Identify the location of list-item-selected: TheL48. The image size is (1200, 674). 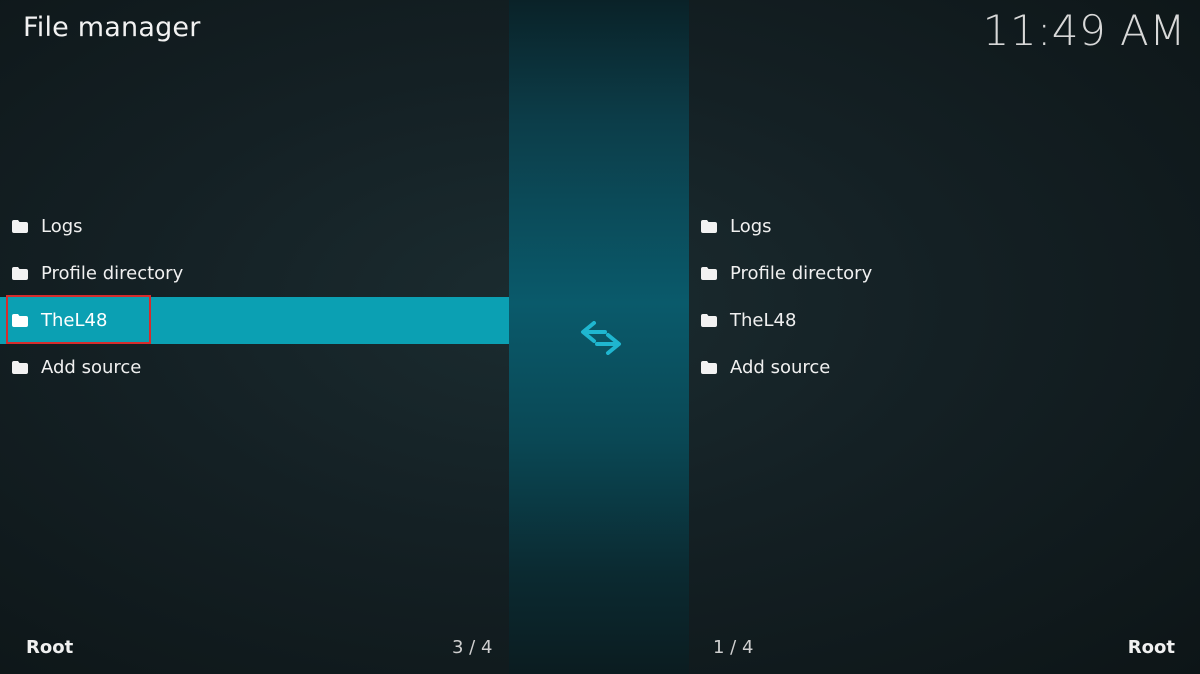
(254, 319).